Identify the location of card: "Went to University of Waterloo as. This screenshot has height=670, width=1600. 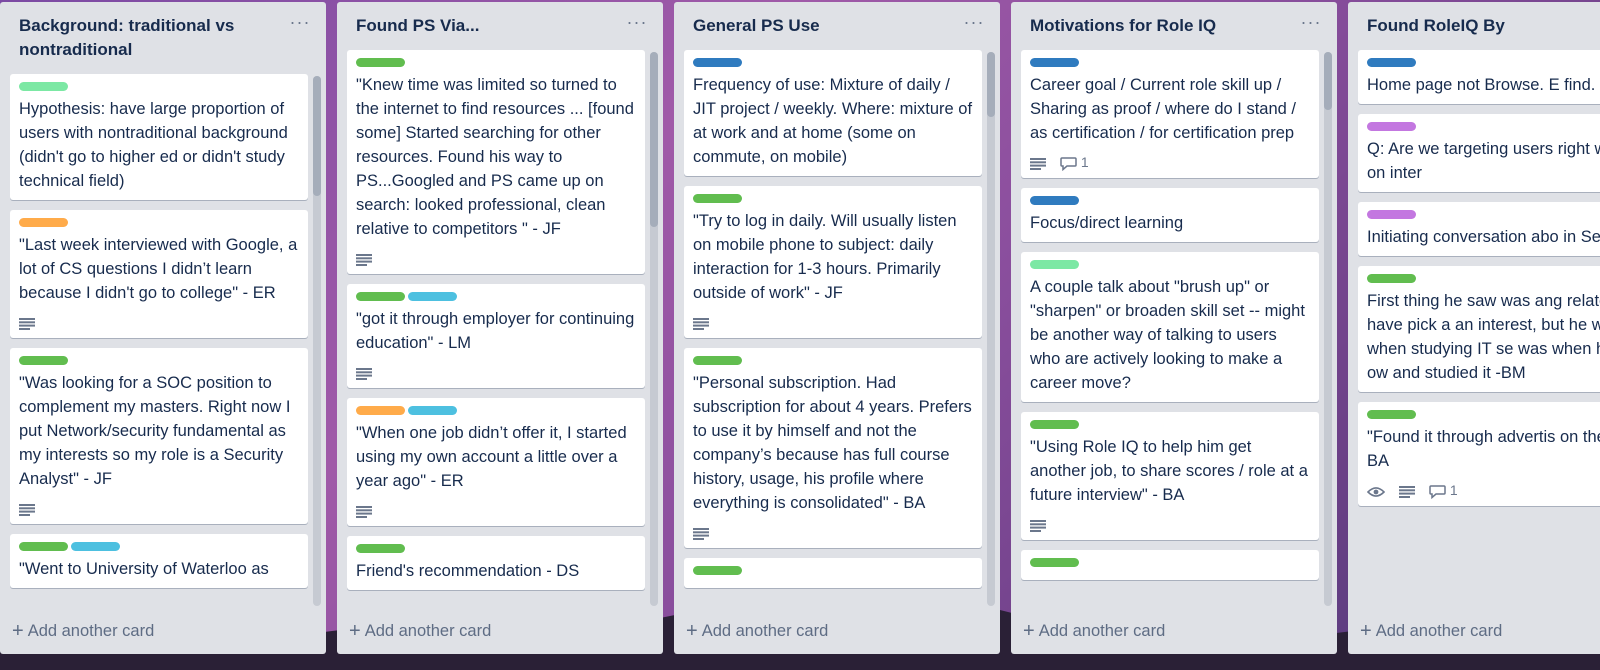
(159, 561).